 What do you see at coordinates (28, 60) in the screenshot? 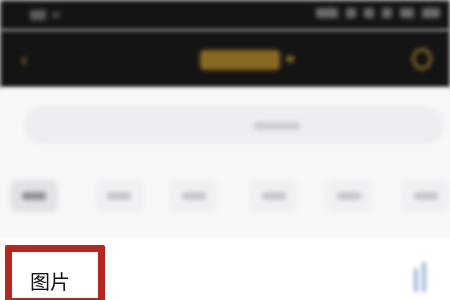
I see `back-arrow-icon: ‹` at bounding box center [28, 60].